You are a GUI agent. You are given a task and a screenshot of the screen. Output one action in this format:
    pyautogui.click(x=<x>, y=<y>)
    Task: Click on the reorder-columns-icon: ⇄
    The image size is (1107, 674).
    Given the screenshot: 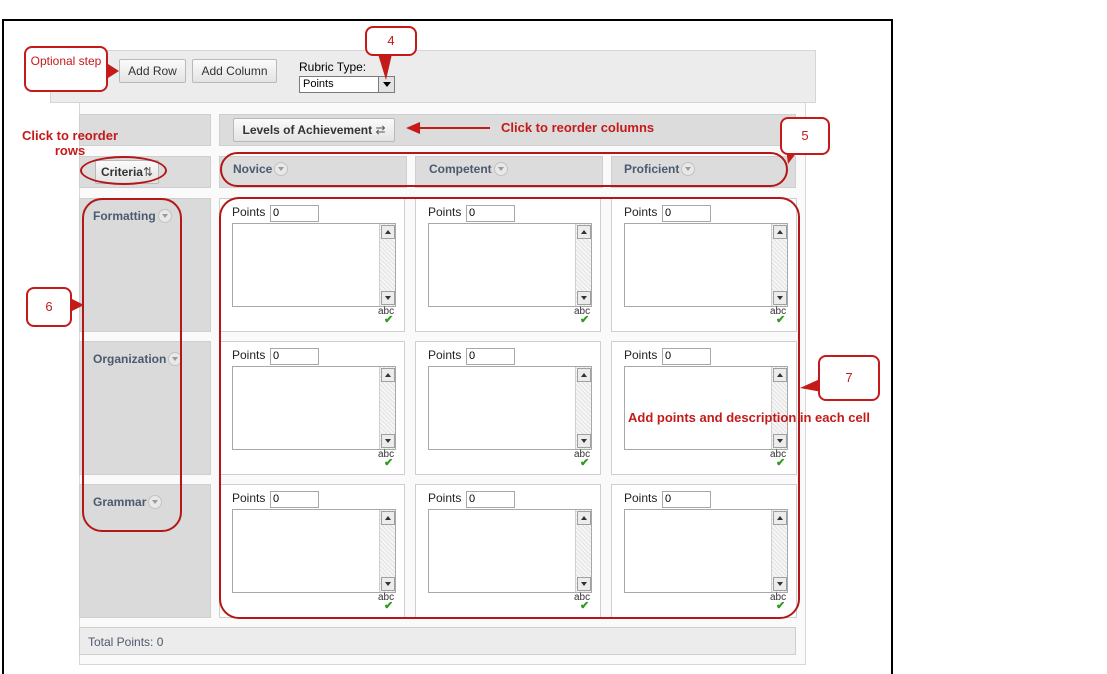 What is the action you would take?
    pyautogui.click(x=380, y=130)
    